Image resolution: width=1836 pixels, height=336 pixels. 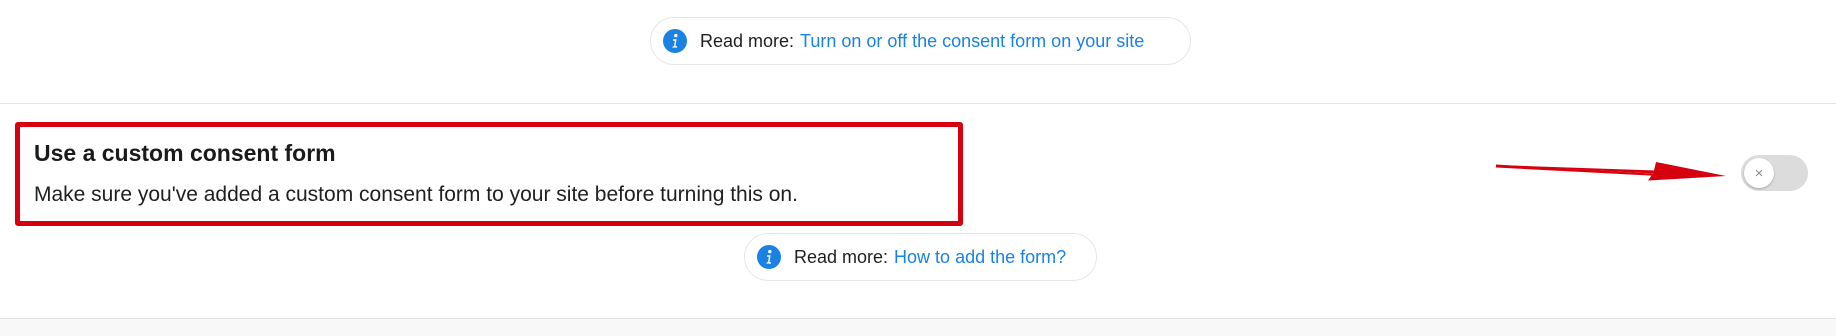 What do you see at coordinates (185, 153) in the screenshot?
I see `setting-title: Use a custom consent form` at bounding box center [185, 153].